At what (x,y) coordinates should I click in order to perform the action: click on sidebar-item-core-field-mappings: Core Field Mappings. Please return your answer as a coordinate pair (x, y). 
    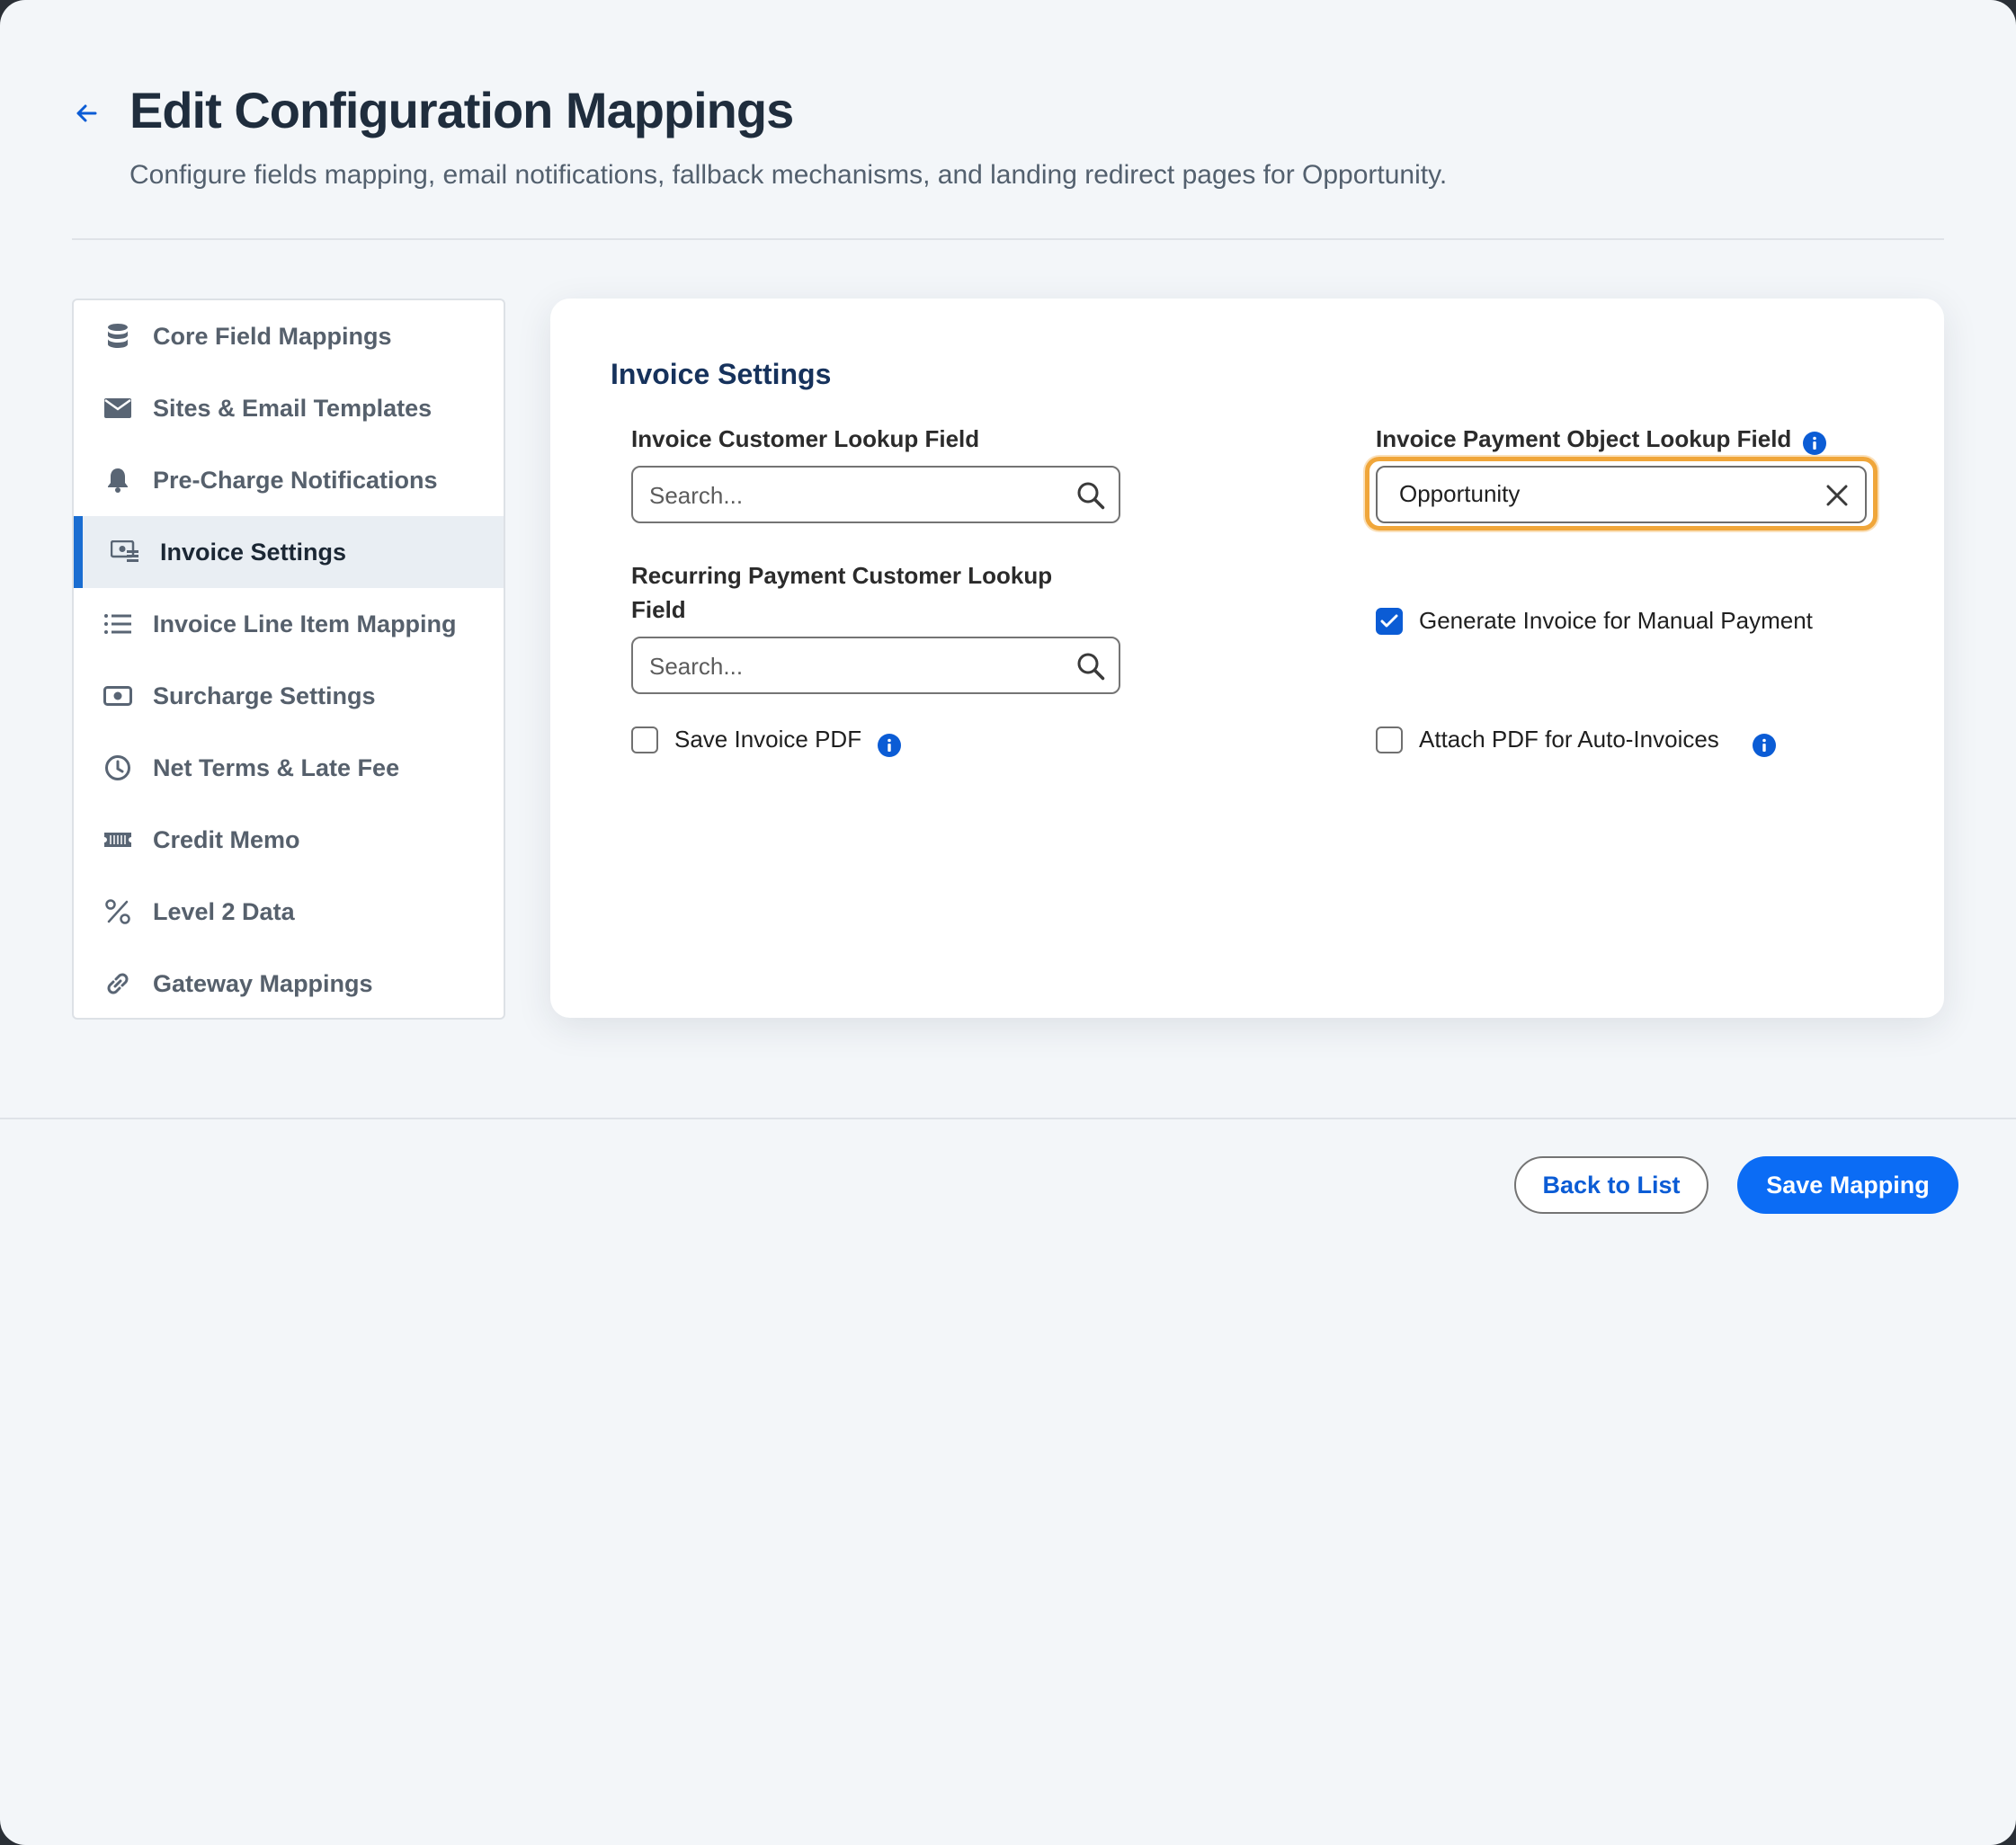
    Looking at the image, I should click on (289, 336).